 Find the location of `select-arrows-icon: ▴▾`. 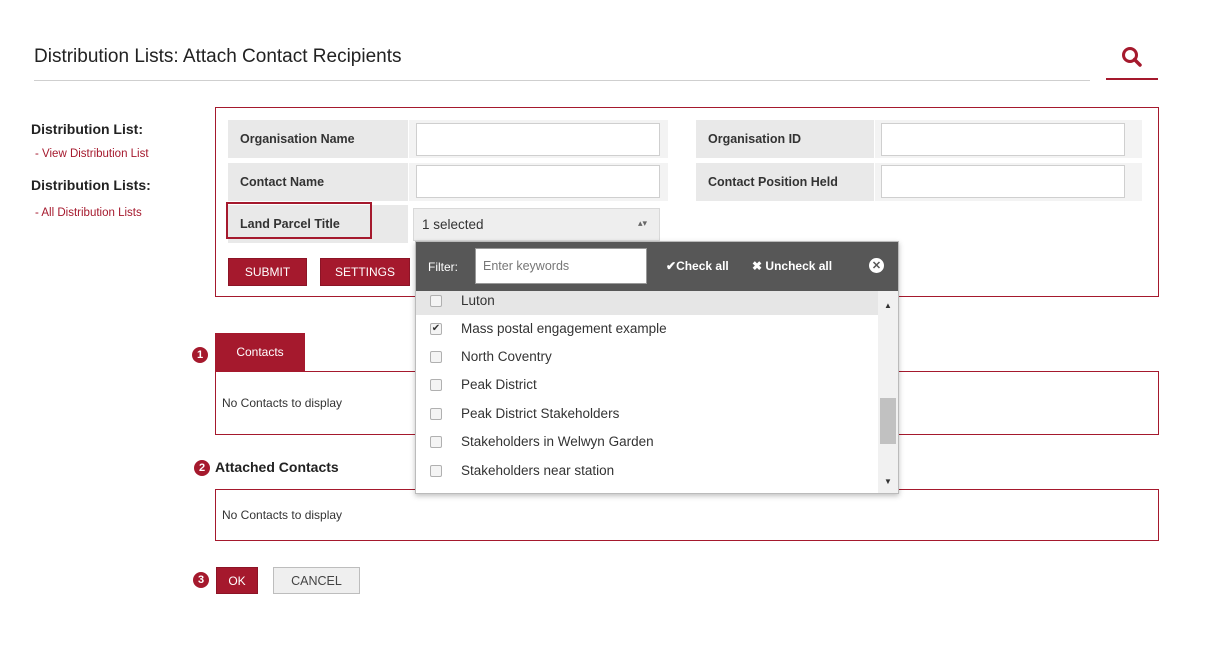

select-arrows-icon: ▴▾ is located at coordinates (642, 223).